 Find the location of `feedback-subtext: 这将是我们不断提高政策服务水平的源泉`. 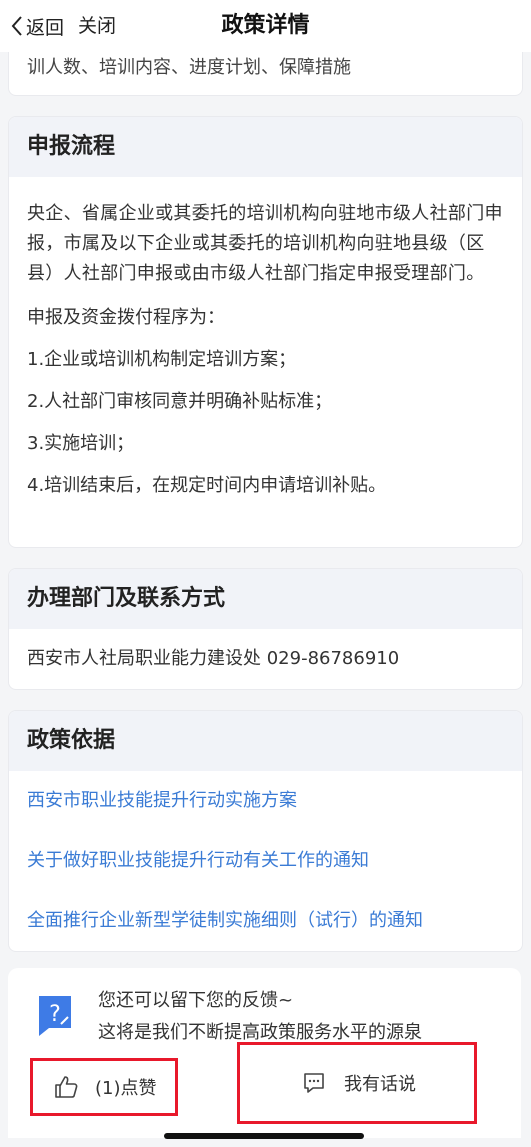

feedback-subtext: 这将是我们不断提高政策服务水平的源泉 is located at coordinates (260, 1032).